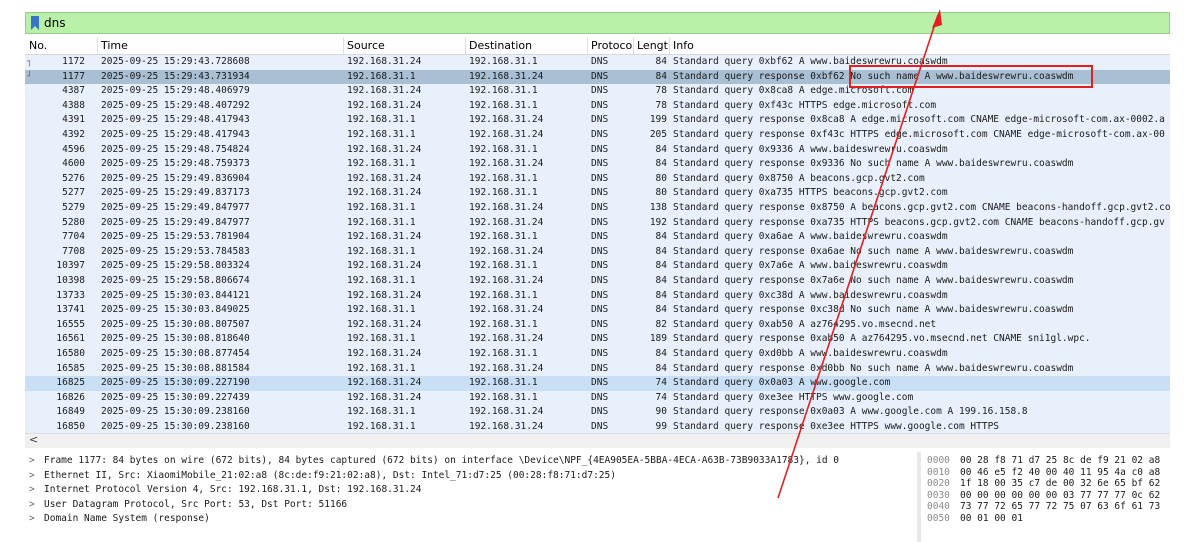 The height and width of the screenshot is (542, 1200). Describe the element at coordinates (500, 45) in the screenshot. I see `column-header-destination: Destination` at that location.